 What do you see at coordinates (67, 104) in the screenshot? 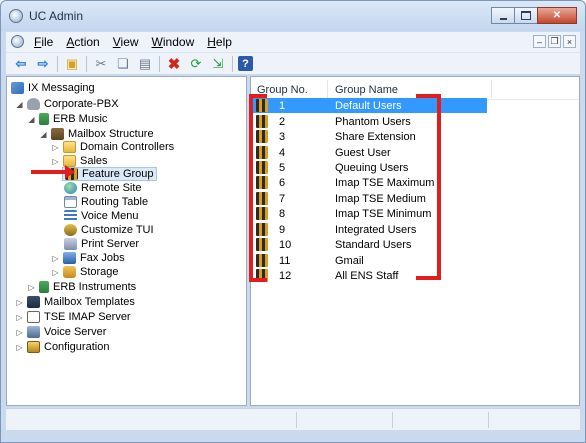
I see `tree-item-corporate-pbx: ◢ Corporate-PBX` at bounding box center [67, 104].